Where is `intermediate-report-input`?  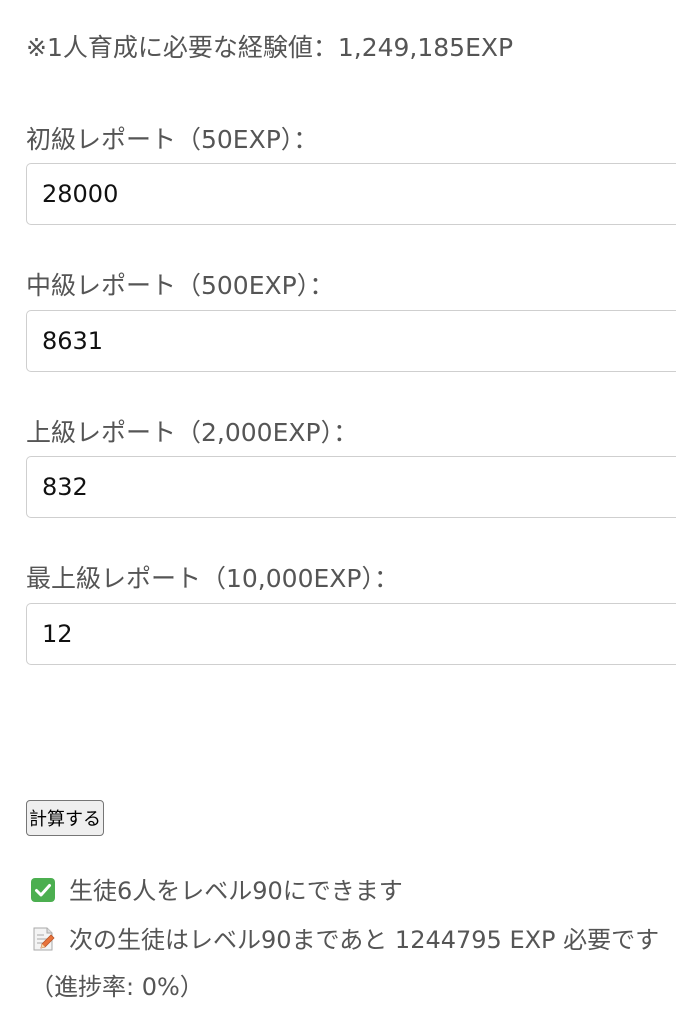
intermediate-report-input is located at coordinates (351, 341).